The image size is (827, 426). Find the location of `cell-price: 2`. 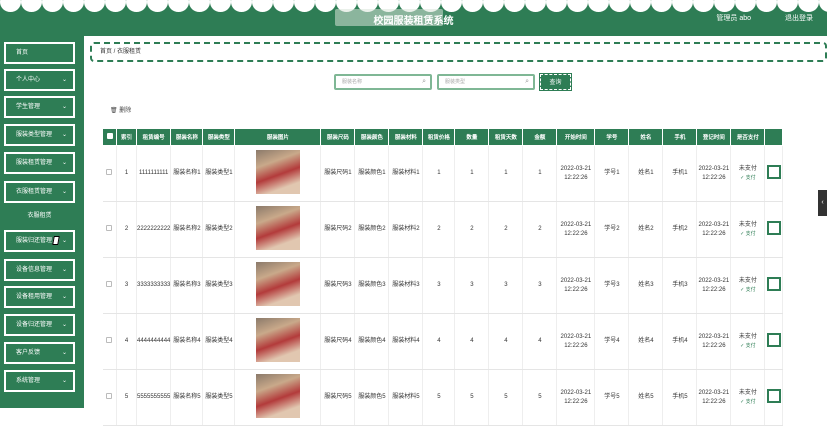

cell-price: 2 is located at coordinates (439, 229).